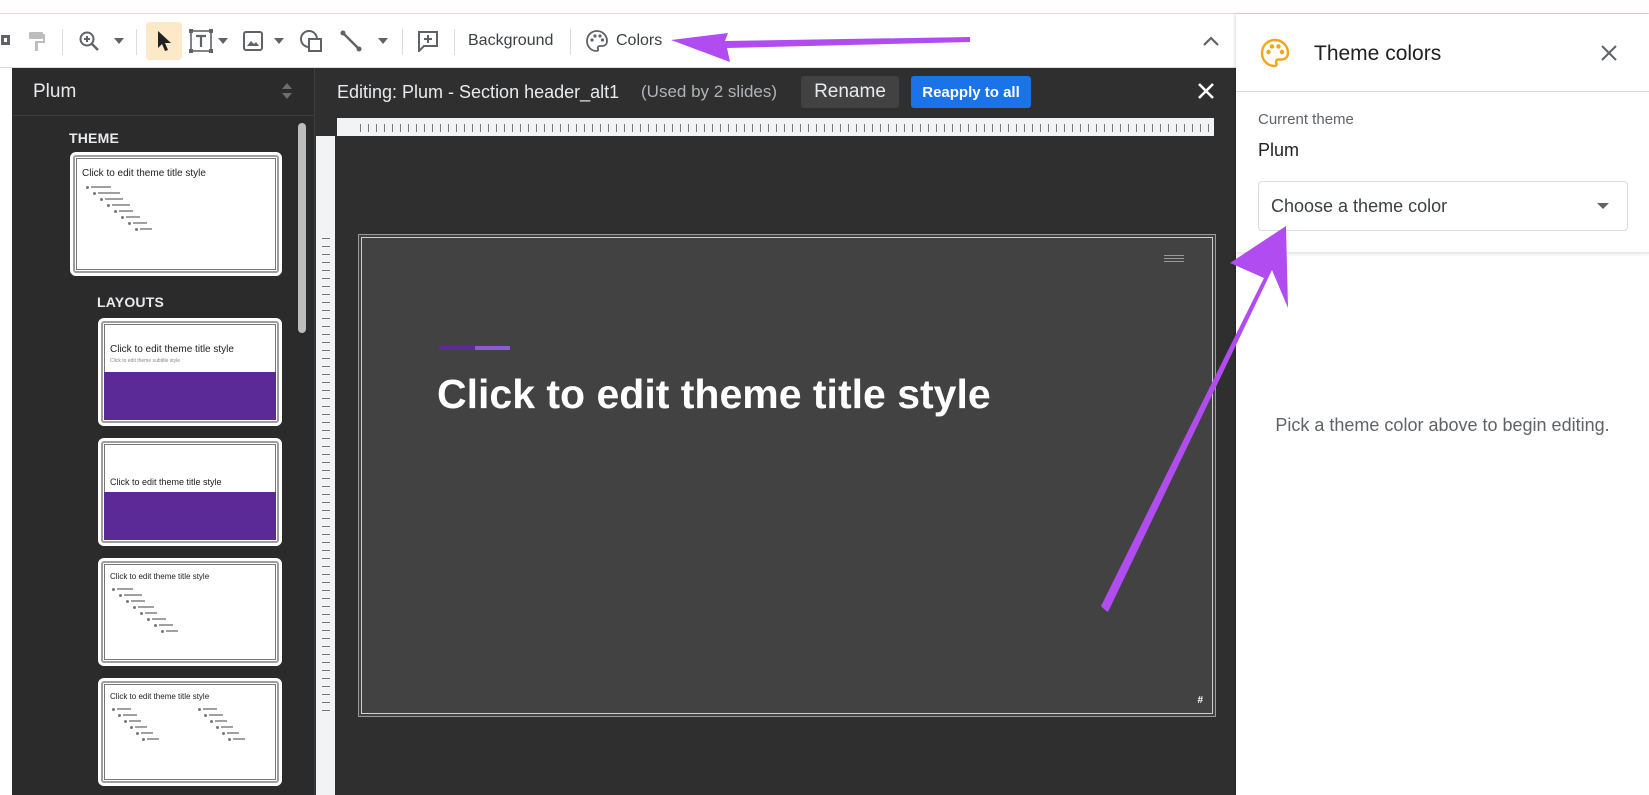 Image resolution: width=1649 pixels, height=795 pixels. What do you see at coordinates (709, 91) in the screenshot?
I see `used-by-count: (Used by 2 slides)` at bounding box center [709, 91].